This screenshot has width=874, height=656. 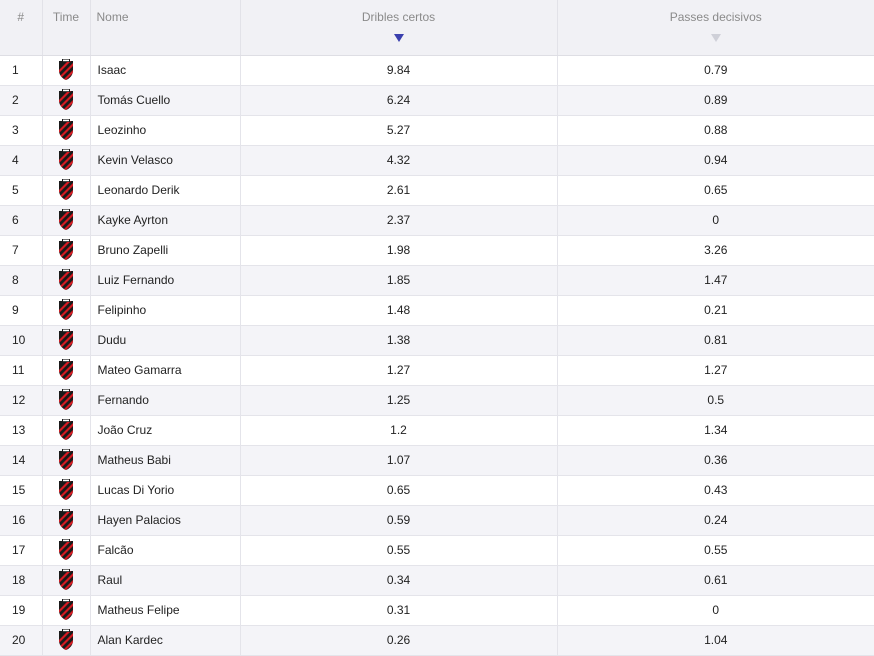 I want to click on dribbles-value: 0.55, so click(x=399, y=550).